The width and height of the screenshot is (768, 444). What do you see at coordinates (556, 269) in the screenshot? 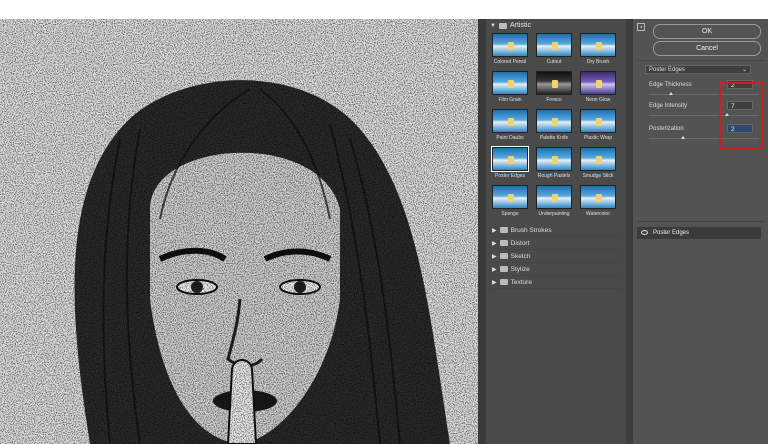
I see `category-stylize: ▶ Stylize` at bounding box center [556, 269].